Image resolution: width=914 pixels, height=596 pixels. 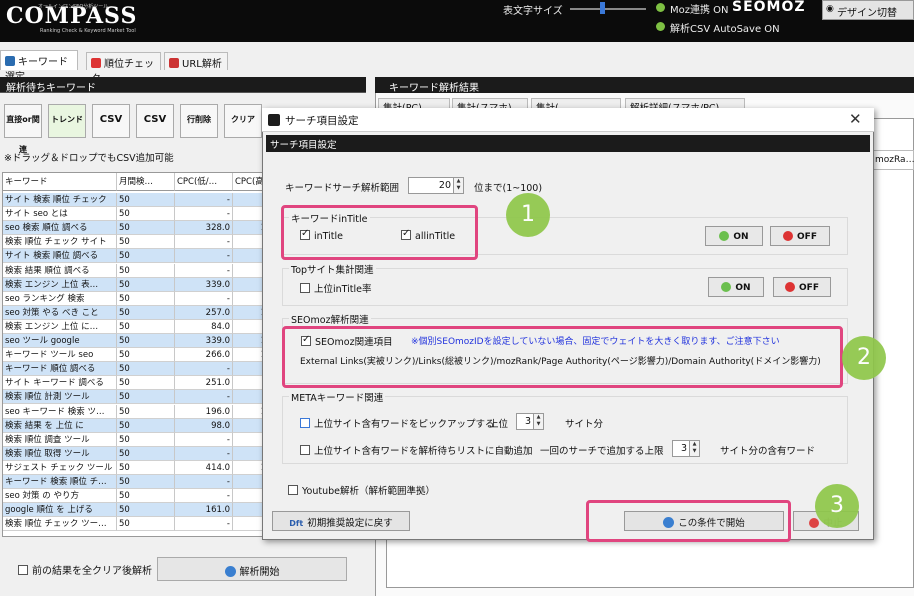 What do you see at coordinates (202, 64) in the screenshot?
I see `tab-label: URL解析` at bounding box center [202, 64].